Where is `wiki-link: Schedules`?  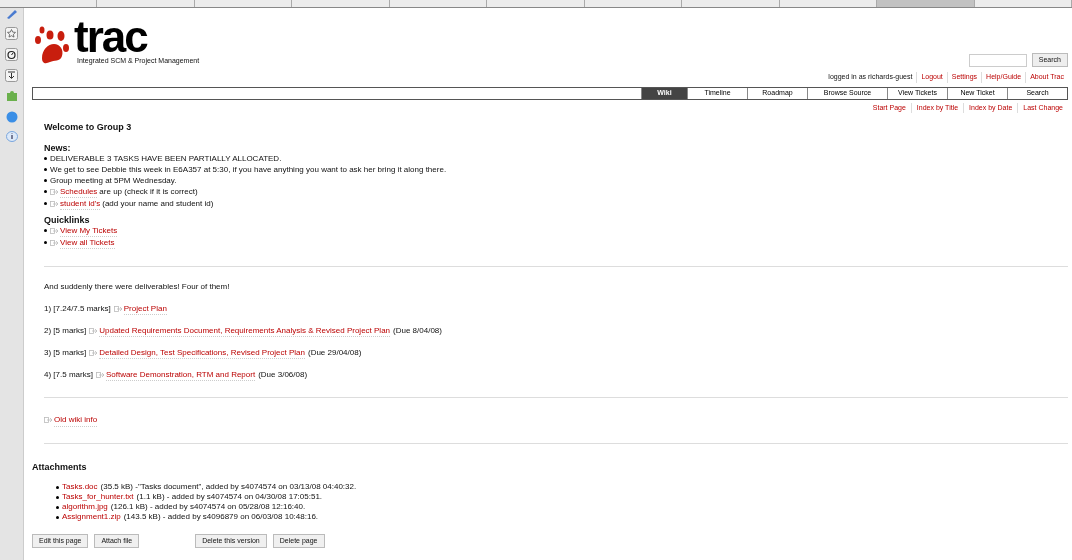 wiki-link: Schedules is located at coordinates (79, 191).